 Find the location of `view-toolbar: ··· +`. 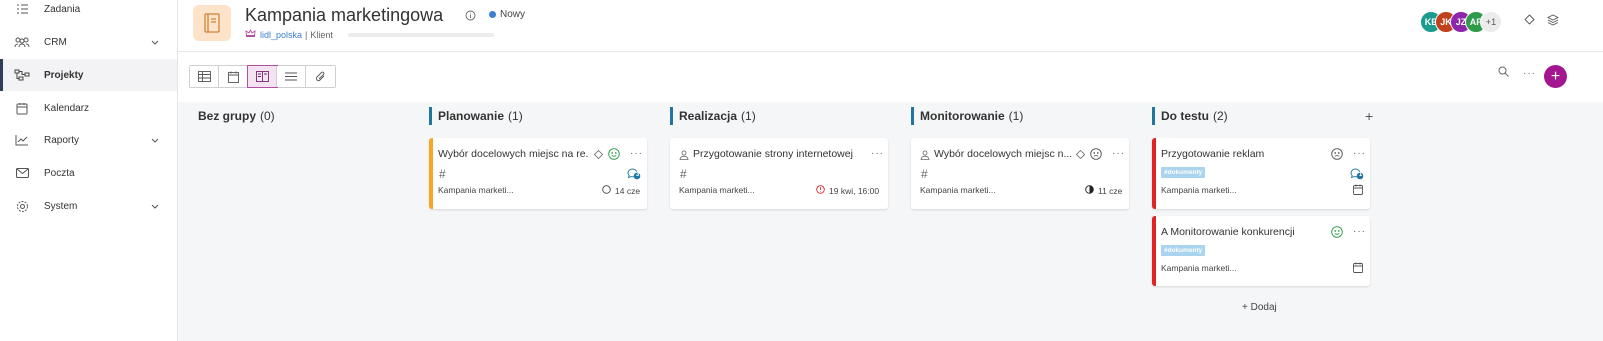

view-toolbar: ··· + is located at coordinates (890, 77).